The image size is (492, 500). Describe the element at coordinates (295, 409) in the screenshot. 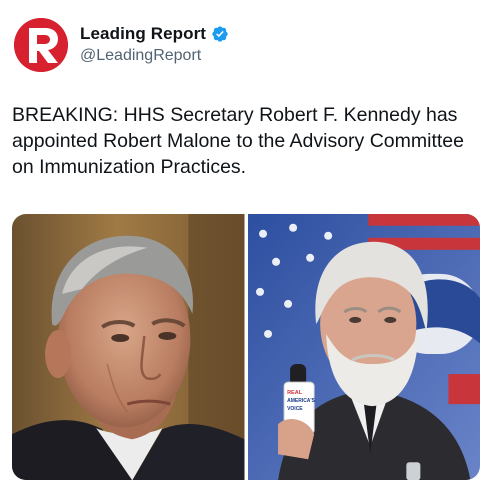

I see `svg-text: VOICE` at that location.